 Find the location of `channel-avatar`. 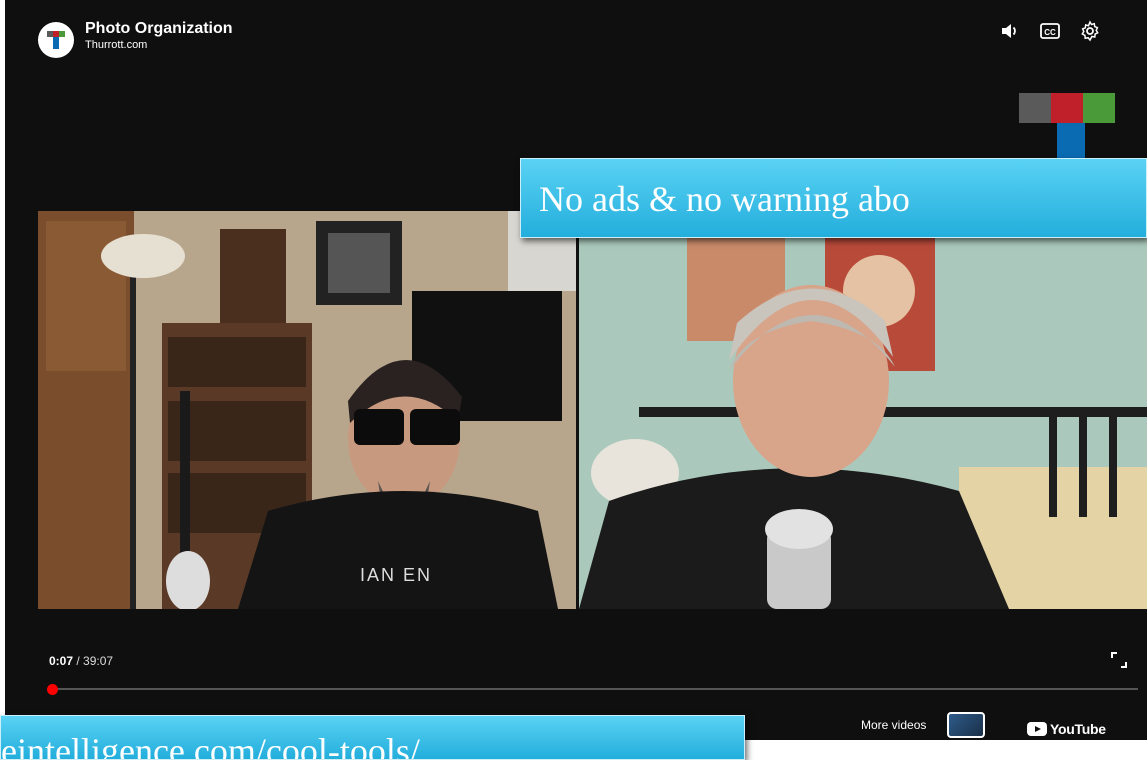

channel-avatar is located at coordinates (56, 40).